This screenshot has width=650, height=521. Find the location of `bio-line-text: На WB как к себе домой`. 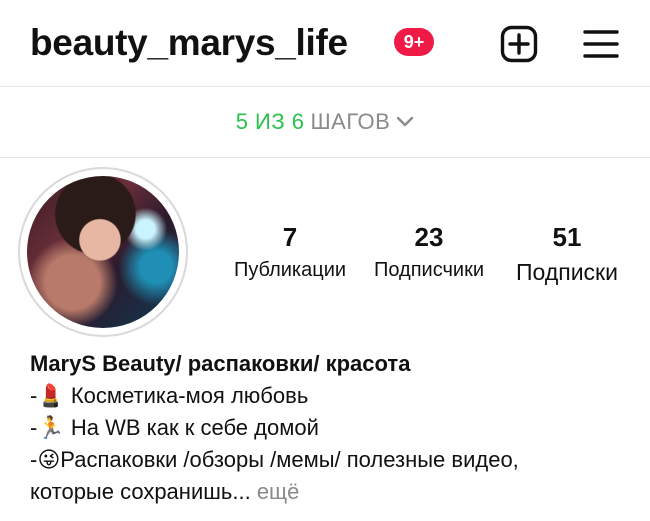

bio-line-text: На WB как к себе домой is located at coordinates (194, 427).